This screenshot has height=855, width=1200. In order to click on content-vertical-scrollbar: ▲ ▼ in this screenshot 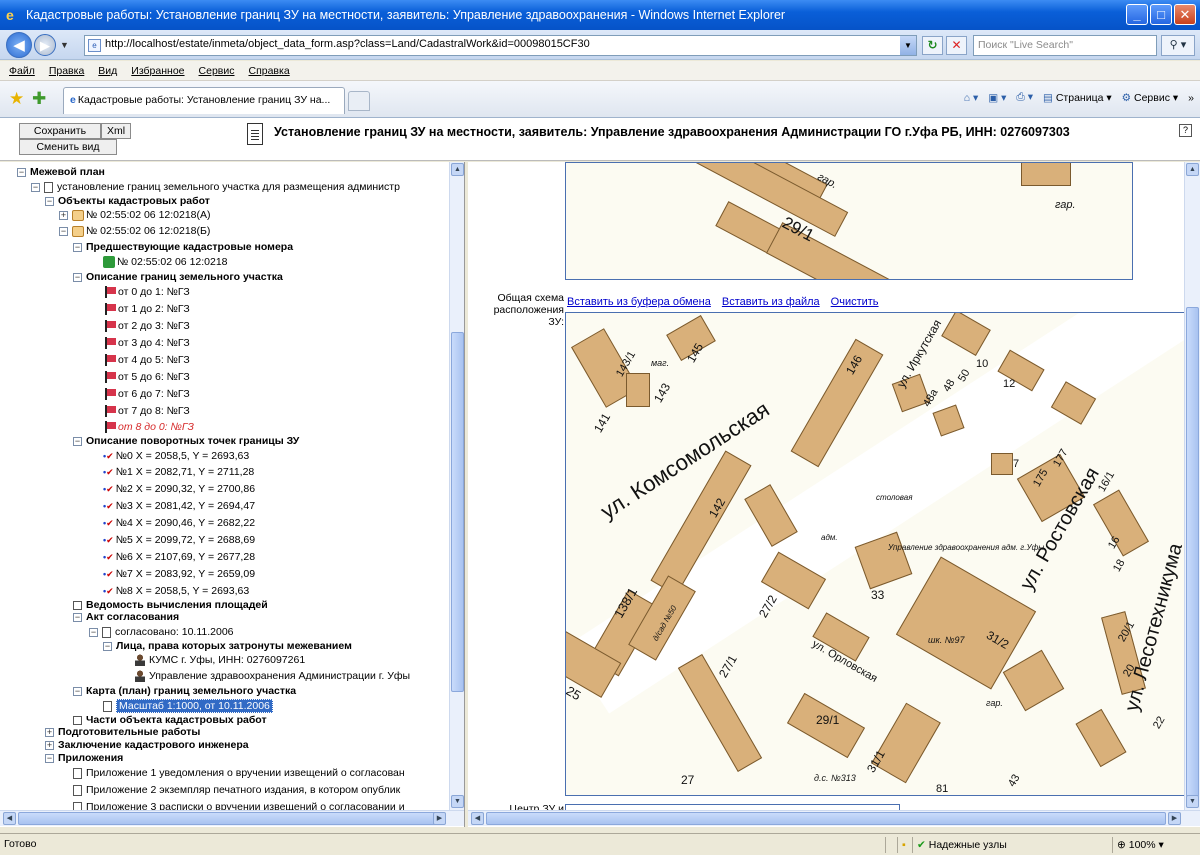, I will do `click(1192, 486)`.